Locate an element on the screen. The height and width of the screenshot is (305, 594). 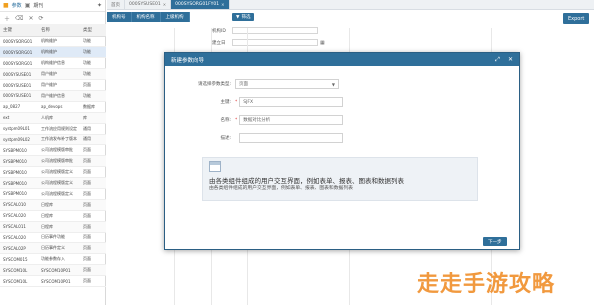
table-row: SYSCAL010 日程库 页面 is located at coordinates (53, 205).